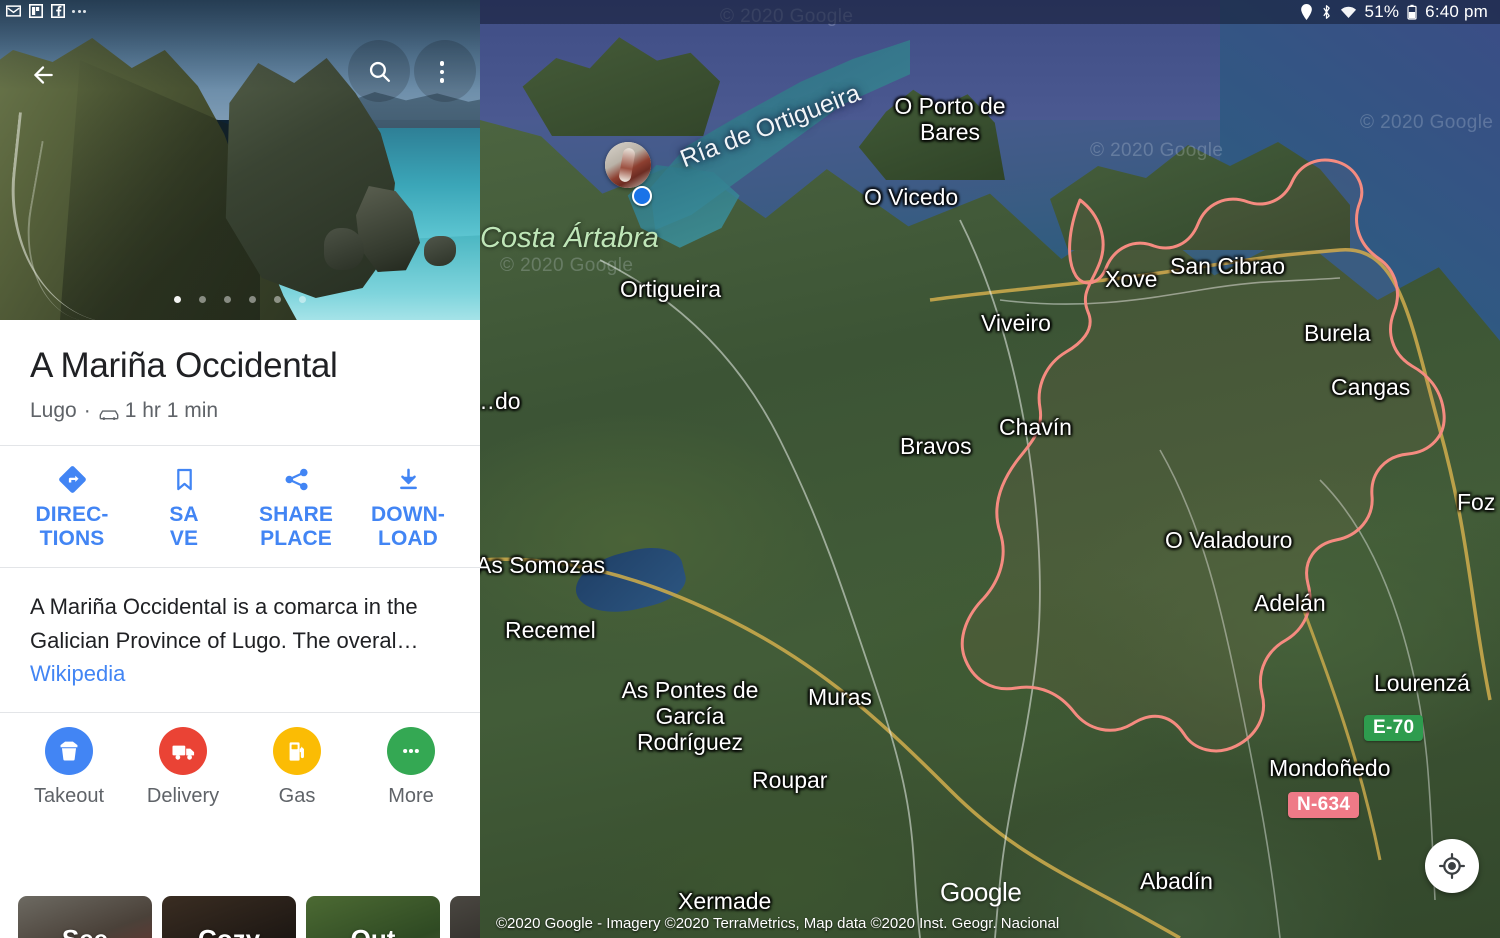 The height and width of the screenshot is (938, 1500). I want to click on map-label-partial-town: …do, so click(500, 401).